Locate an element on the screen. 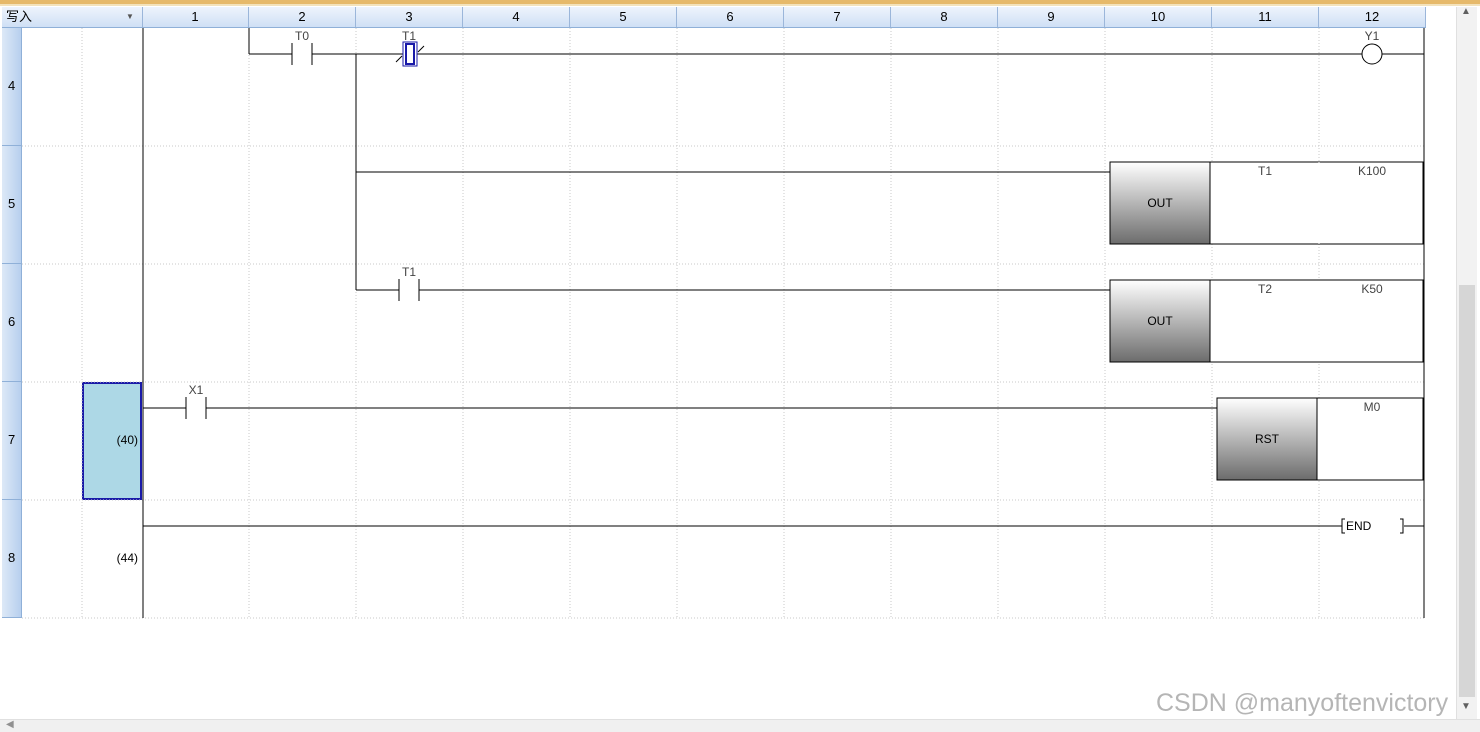  out-value-label: K100 is located at coordinates (1372, 171).